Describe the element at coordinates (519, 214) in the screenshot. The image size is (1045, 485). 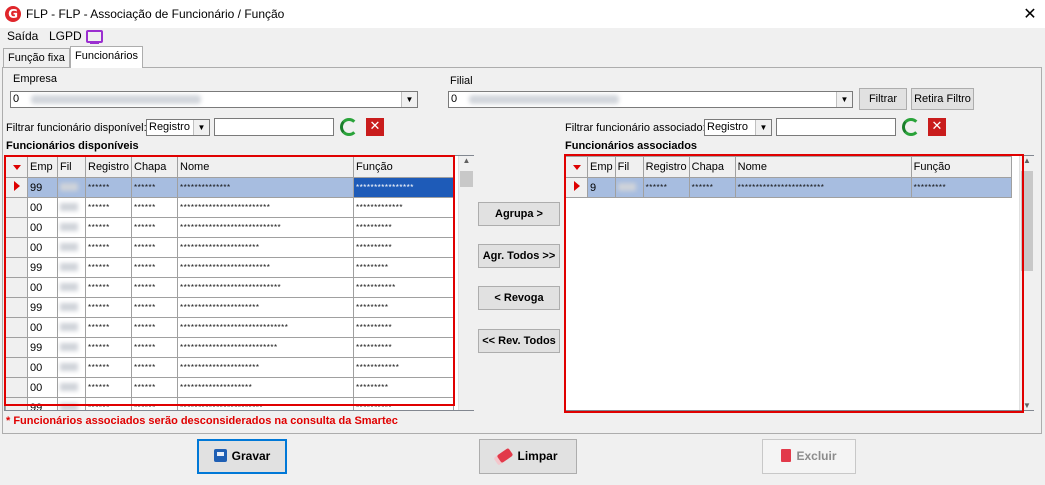
I see `agrupa-button: Agrupa >` at that location.